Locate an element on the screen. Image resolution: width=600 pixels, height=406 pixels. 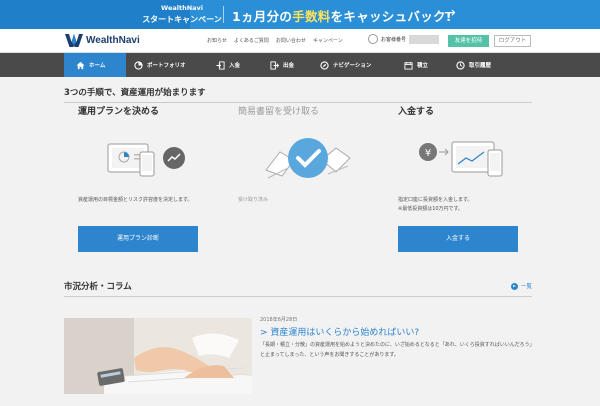
plan-diagnosis-button: 運用プラン診断 is located at coordinates (138, 239).